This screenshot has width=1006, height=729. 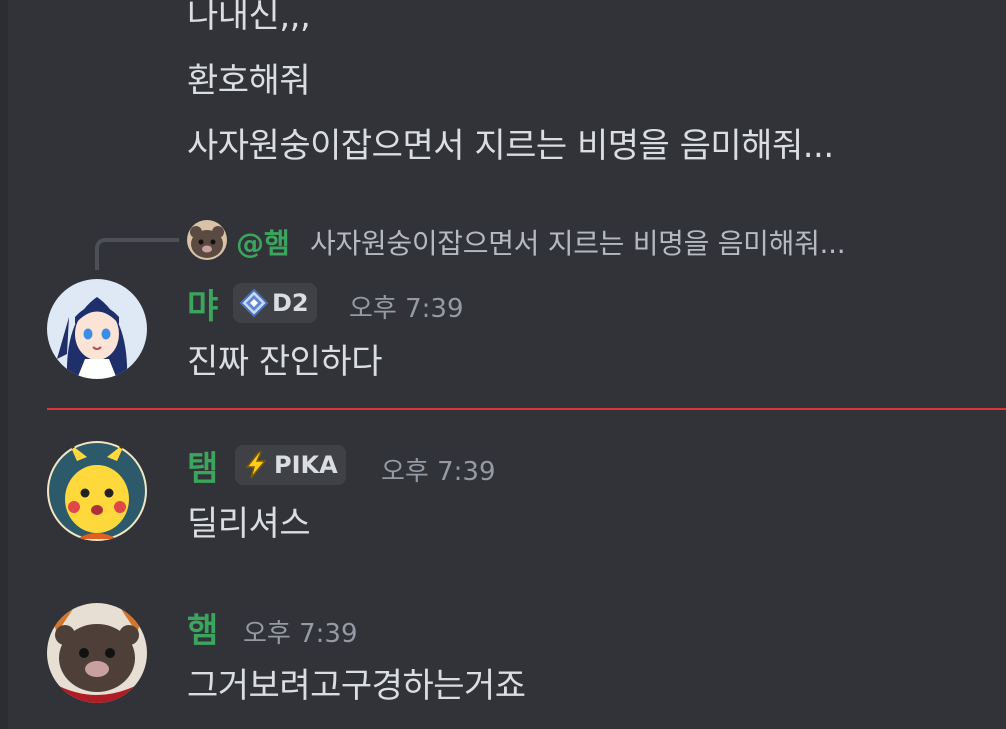 I want to click on message-content: 그거보려고구경하는거죠, so click(x=356, y=686).